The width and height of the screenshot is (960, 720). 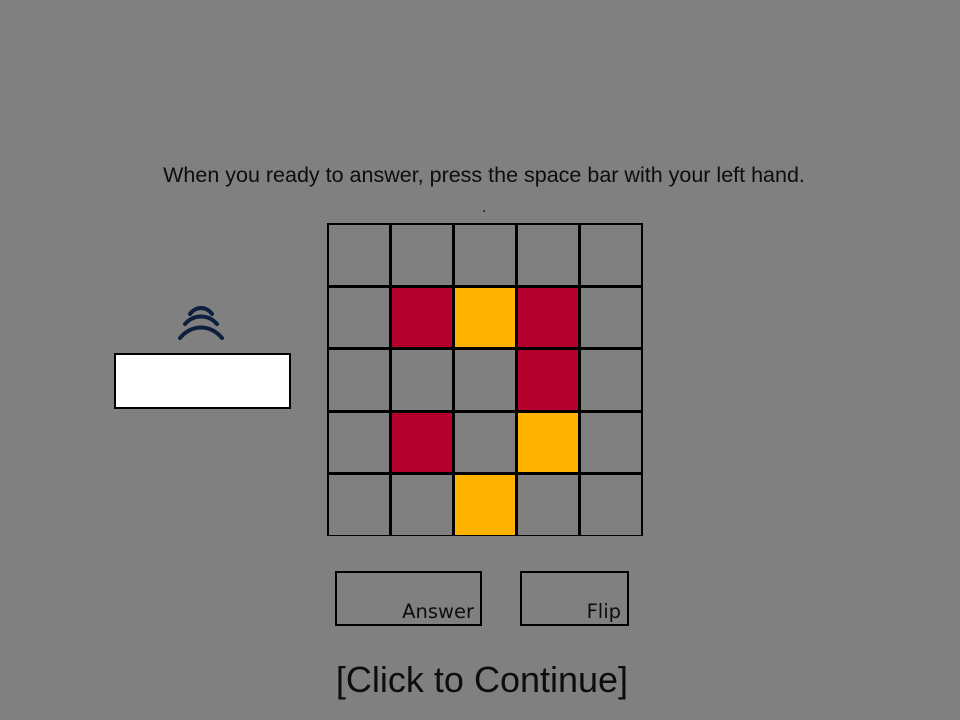 What do you see at coordinates (548, 505) in the screenshot?
I see `grid-cell-r5-c4` at bounding box center [548, 505].